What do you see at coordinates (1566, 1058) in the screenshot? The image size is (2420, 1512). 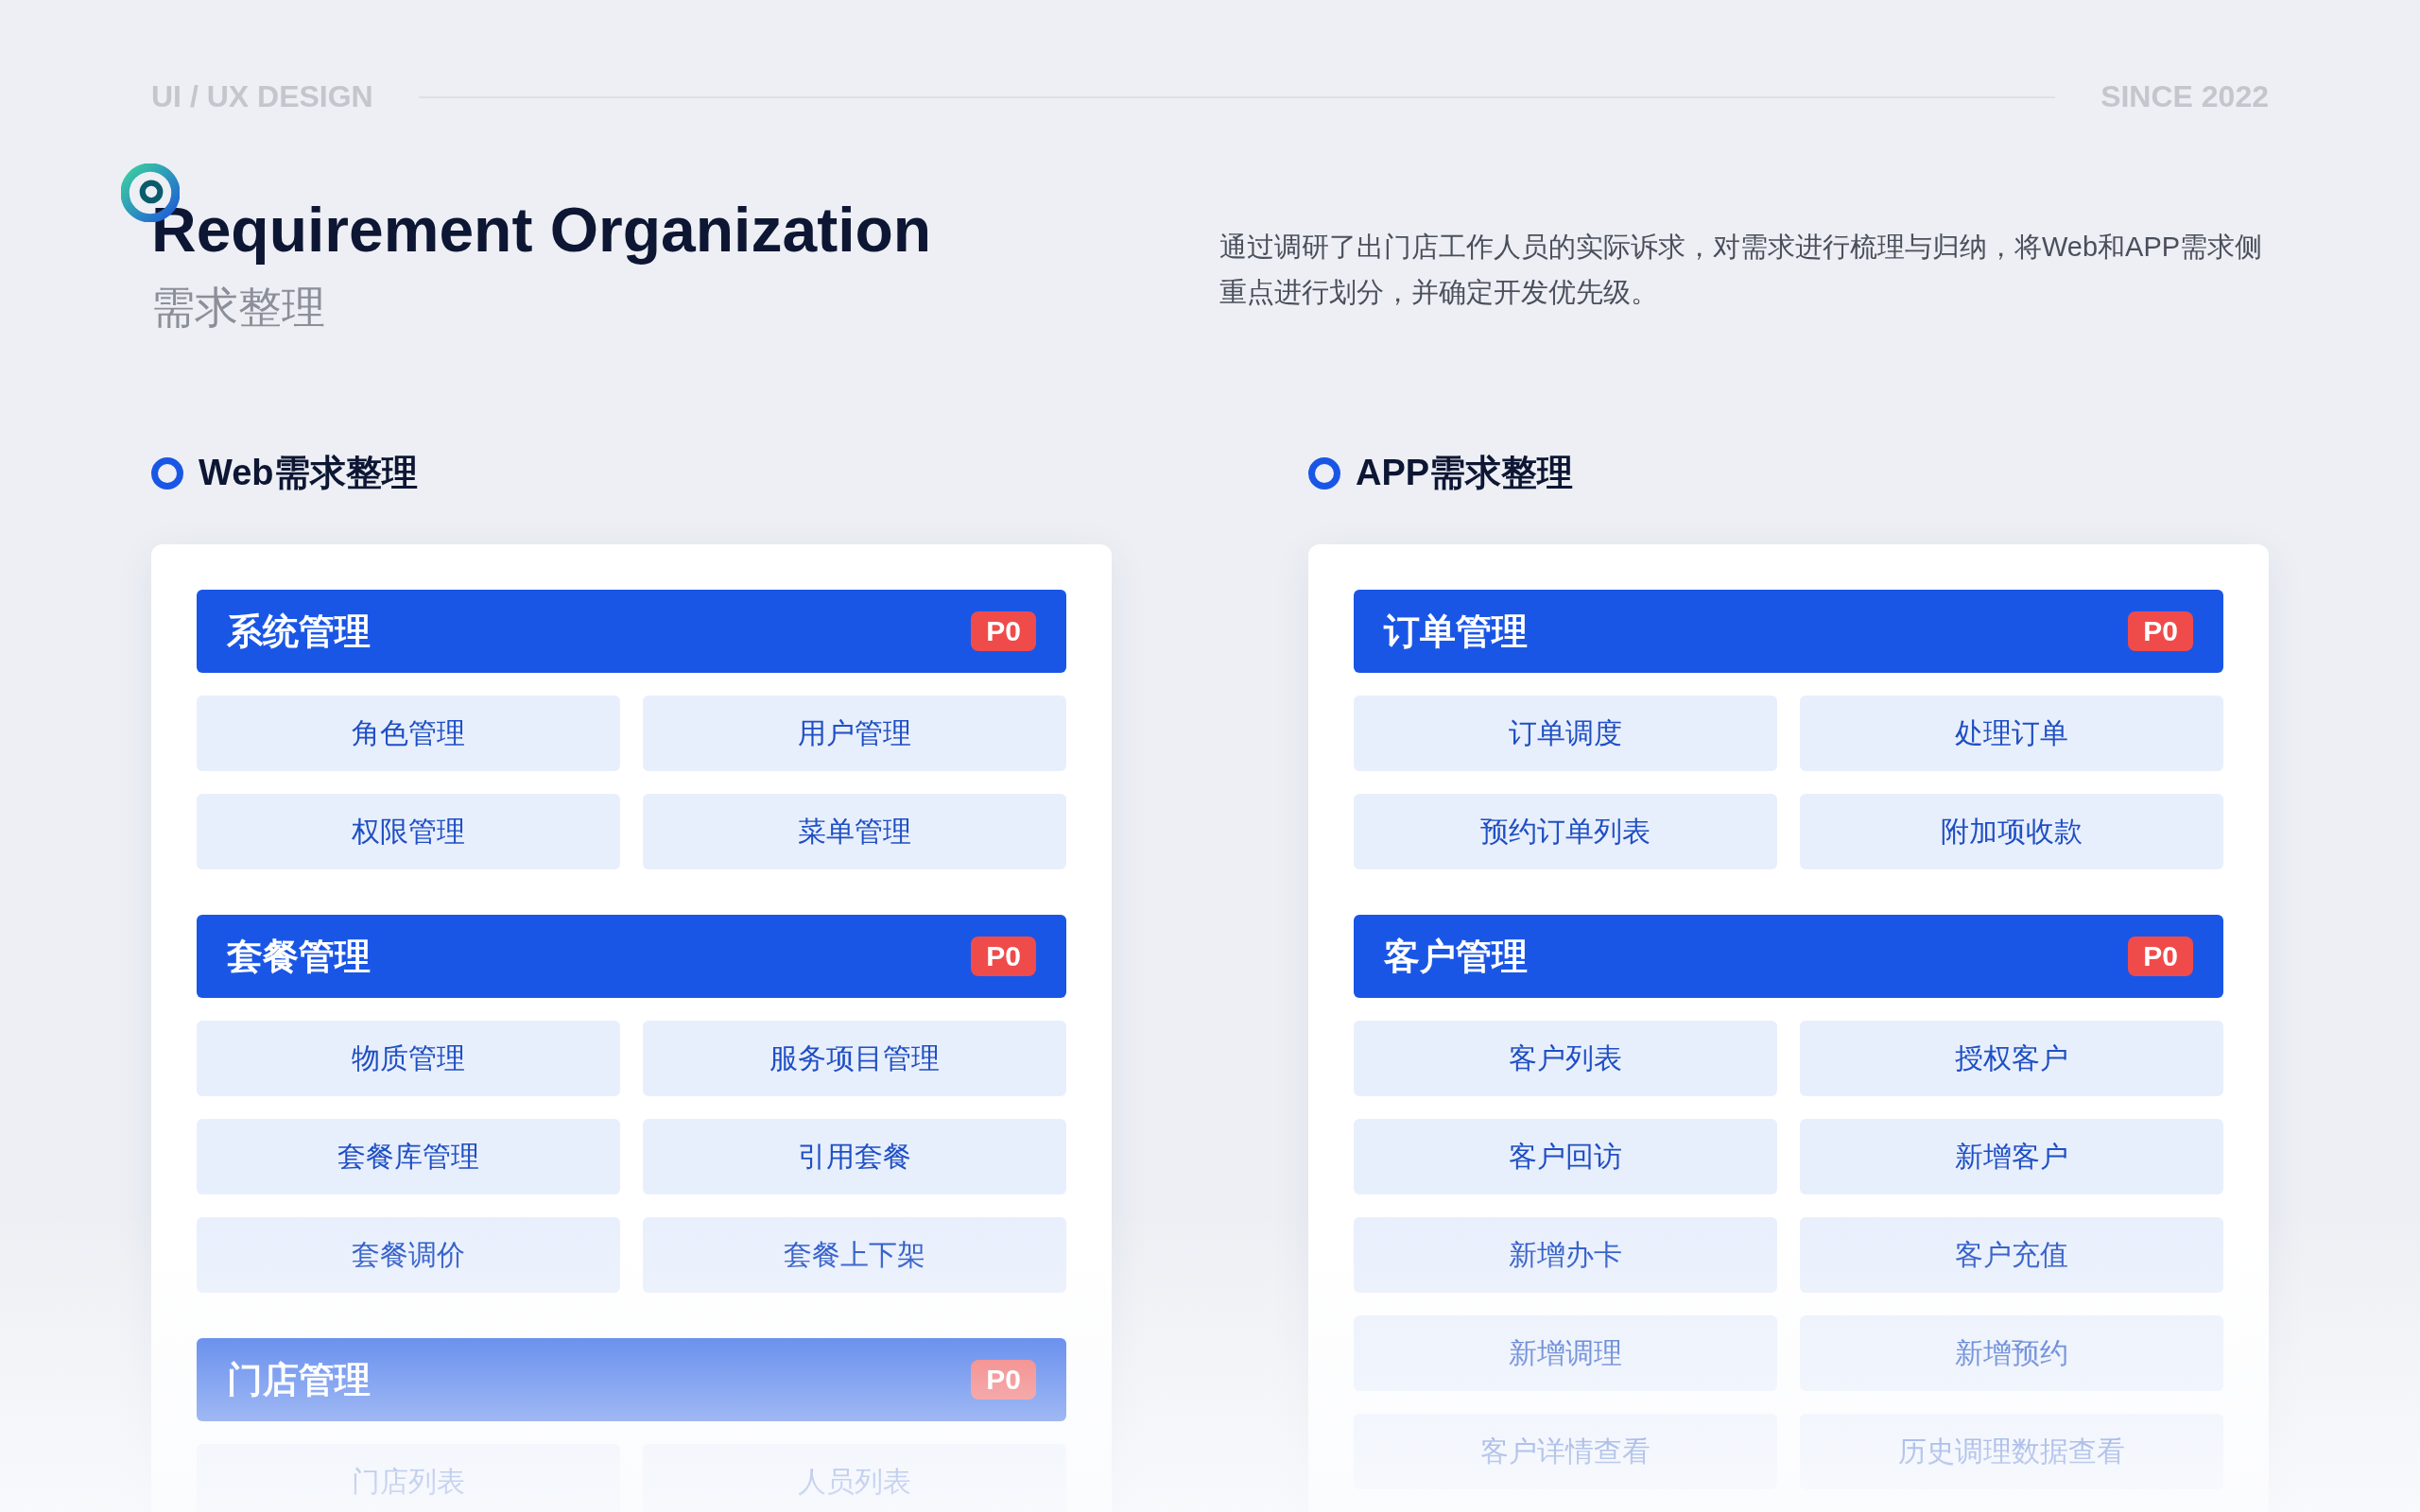 I see `feature-item: 客户列表` at bounding box center [1566, 1058].